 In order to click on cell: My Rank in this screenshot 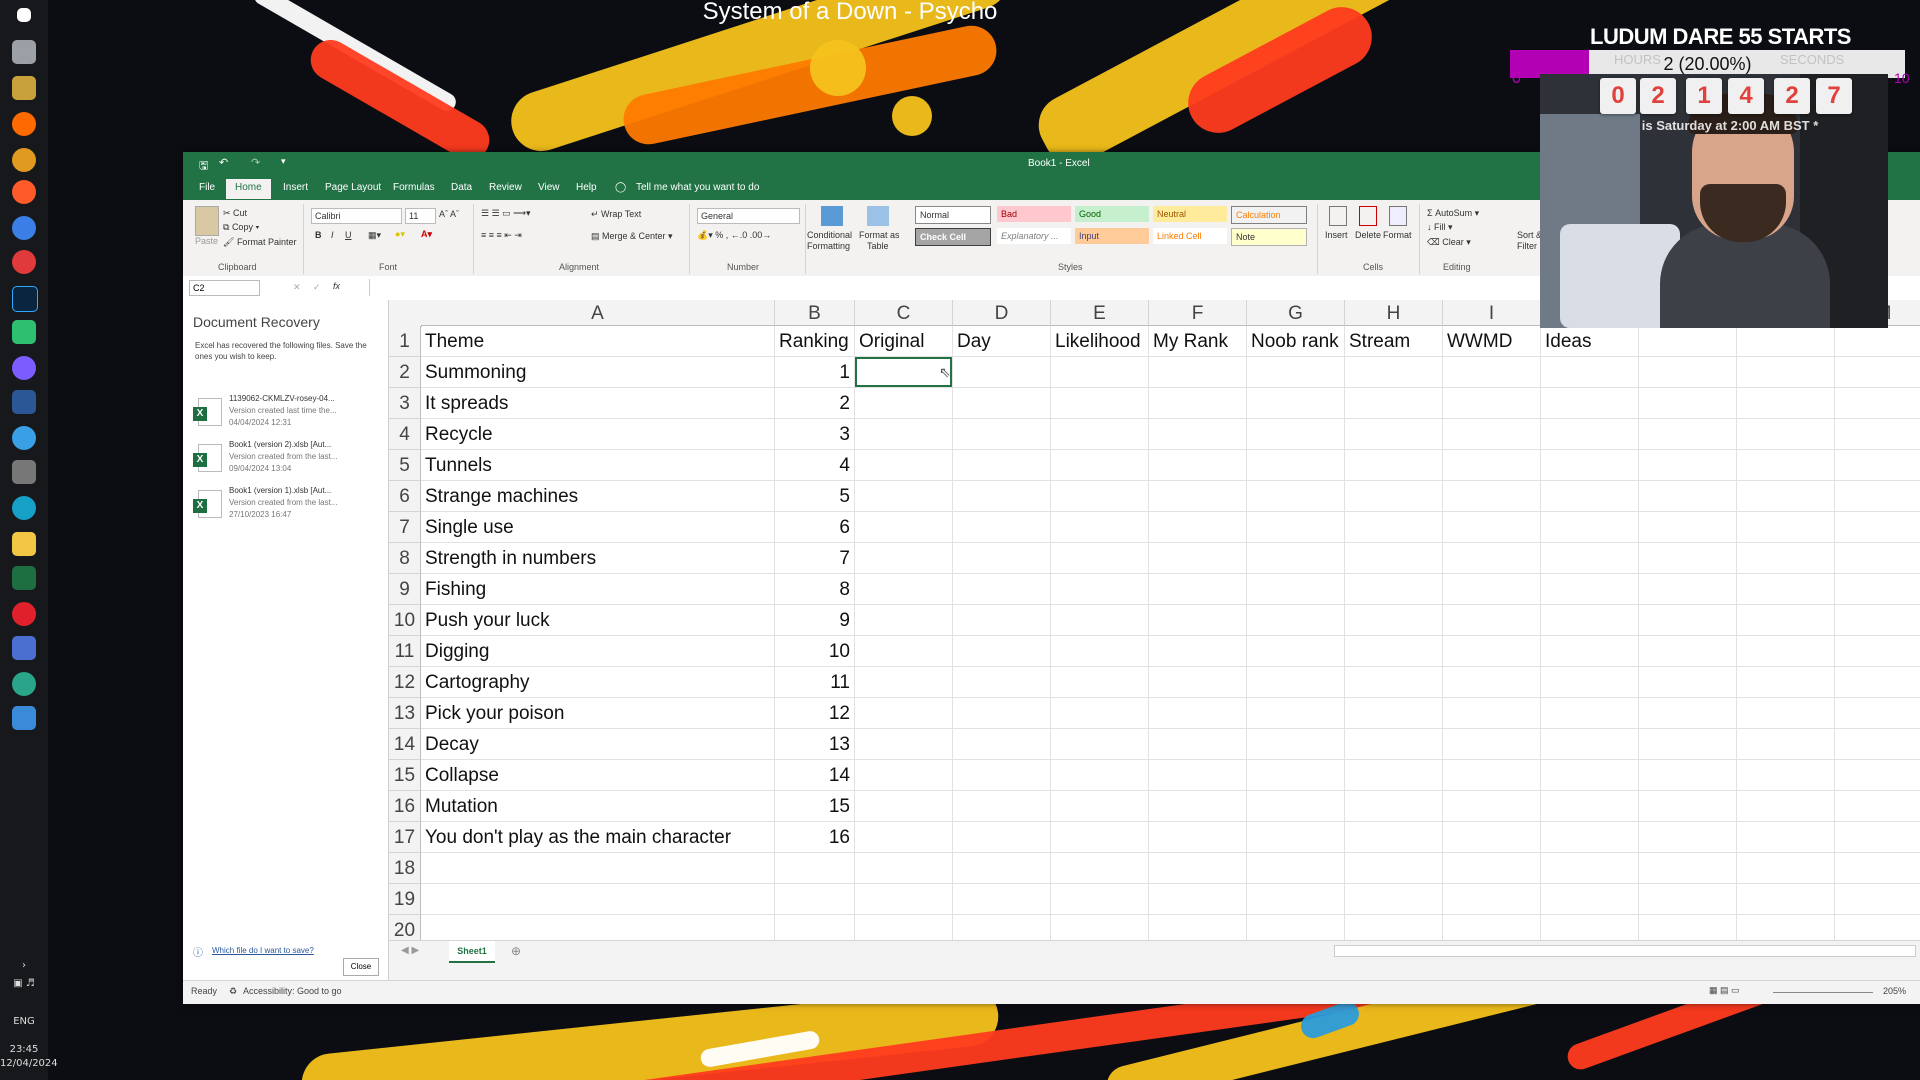, I will do `click(1198, 341)`.